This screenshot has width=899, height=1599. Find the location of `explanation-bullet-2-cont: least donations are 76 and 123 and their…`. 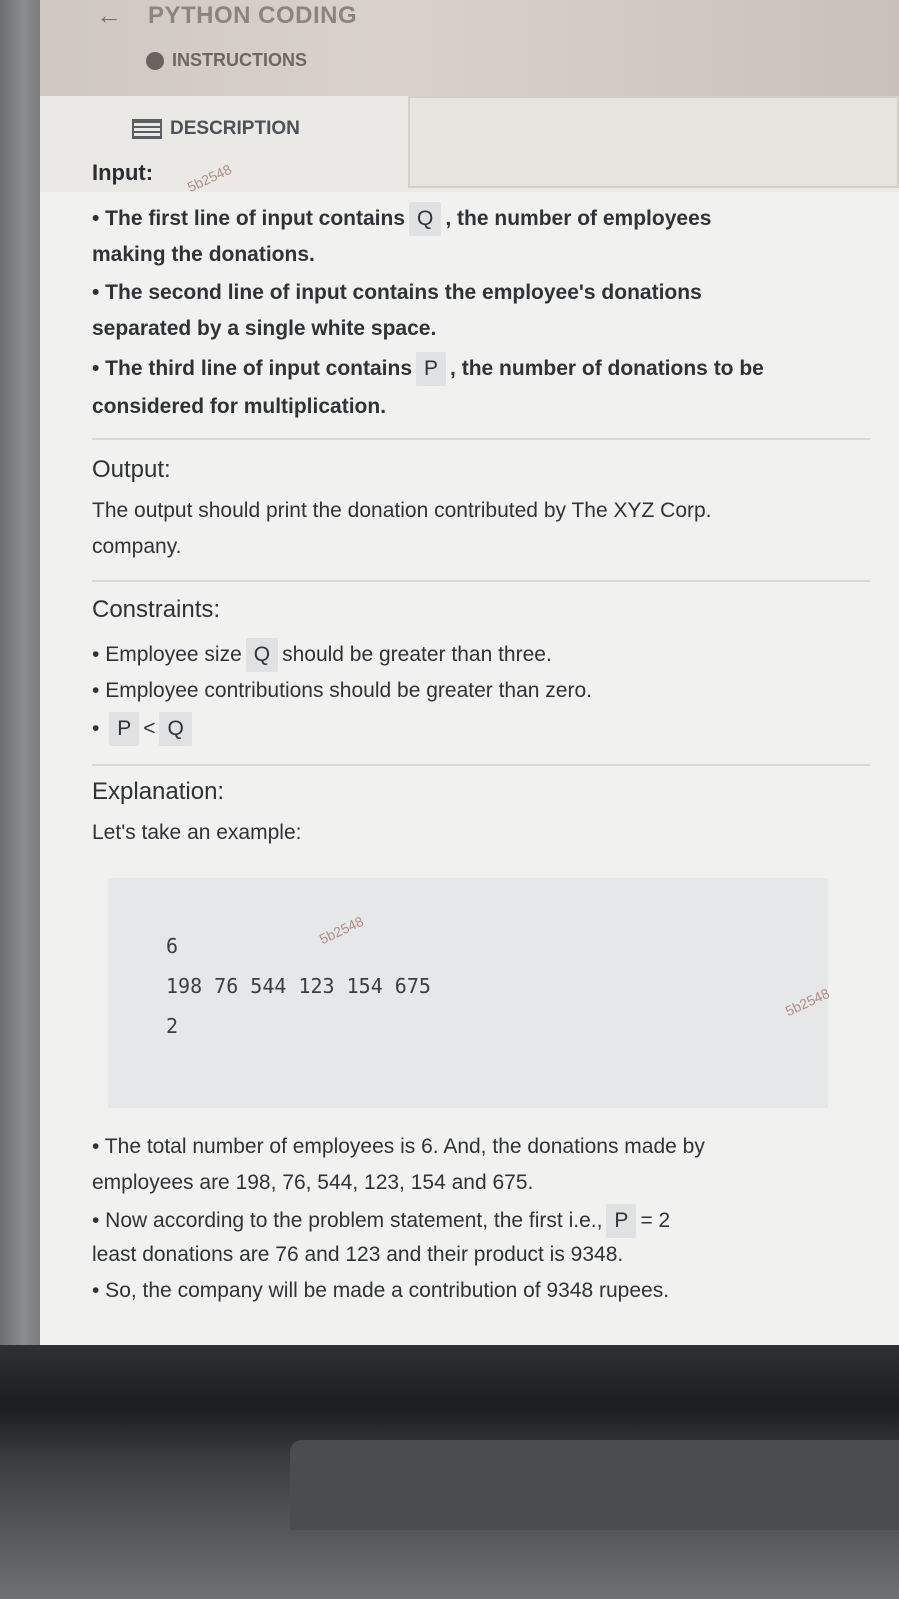

explanation-bullet-2-cont: least donations are 76 and 123 and their… is located at coordinates (358, 1254).